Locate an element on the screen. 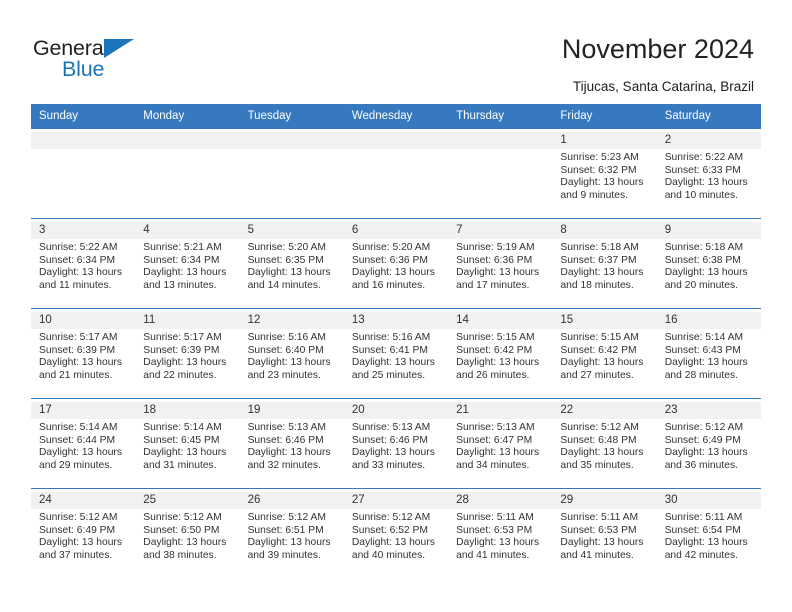  daylight-duration-line2: and 35 minutes. is located at coordinates (597, 465).